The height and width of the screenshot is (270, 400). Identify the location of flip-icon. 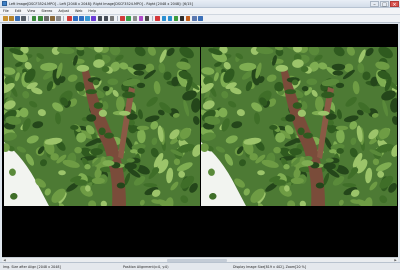
(141, 18).